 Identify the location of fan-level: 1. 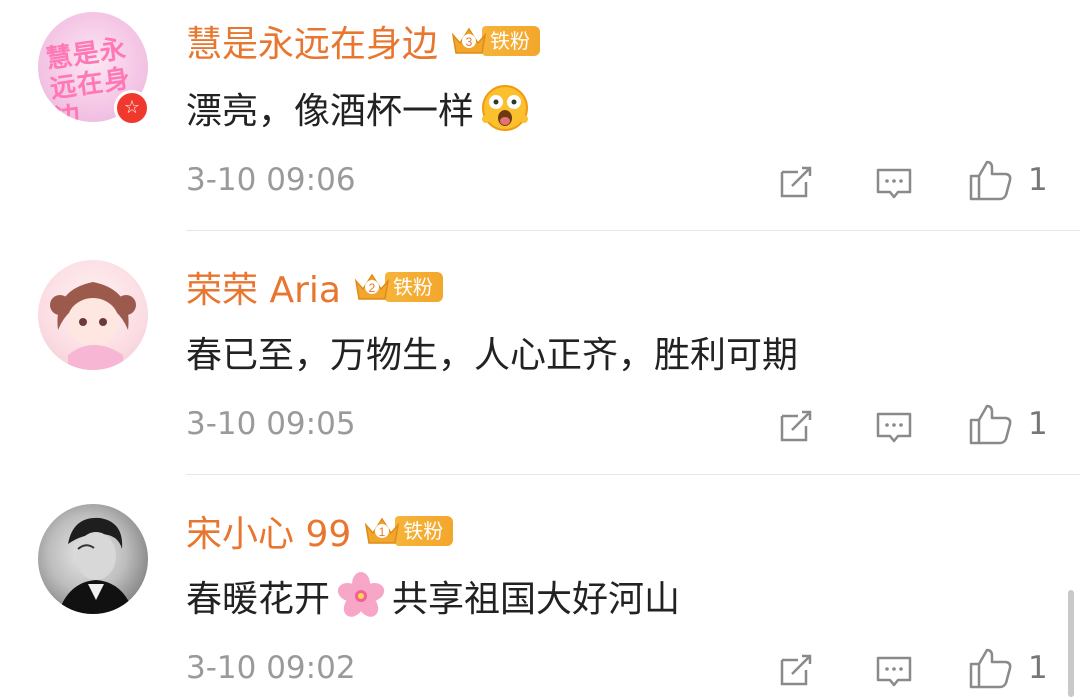
(382, 532).